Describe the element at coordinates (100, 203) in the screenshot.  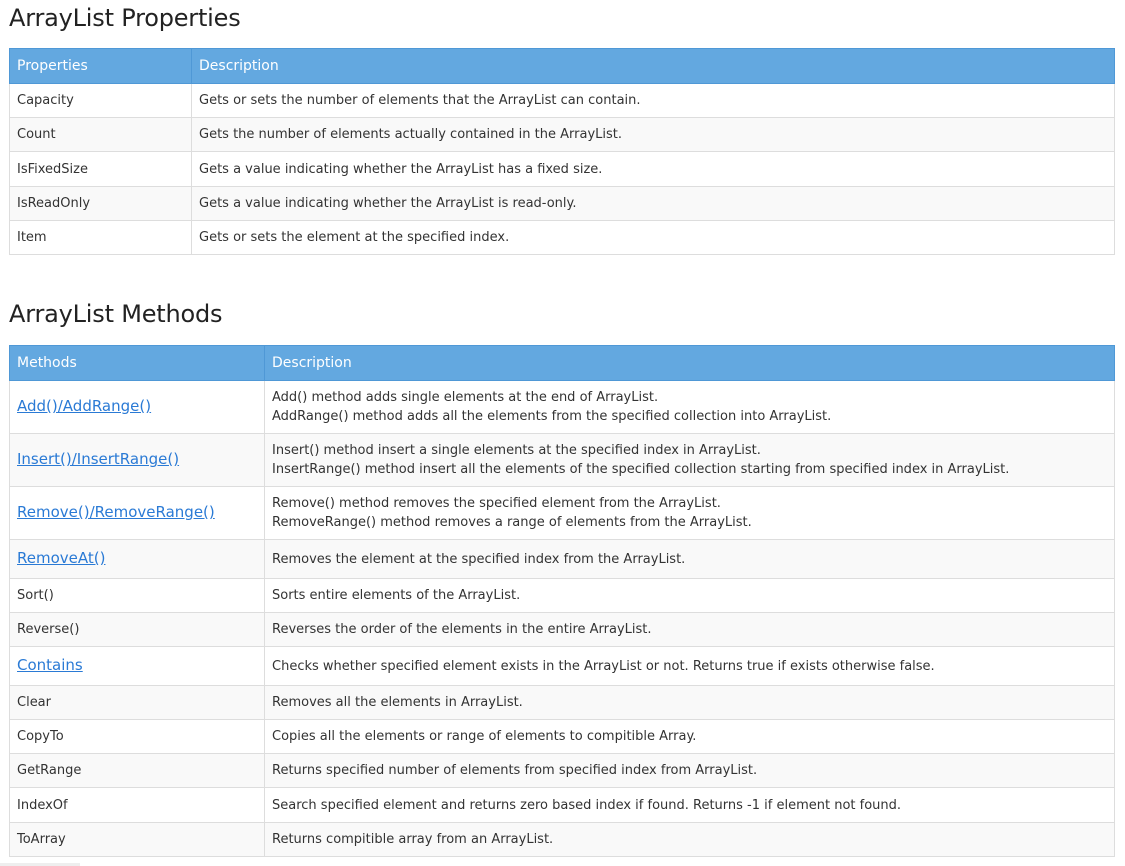
I see `property-name: IsReadOnly` at that location.